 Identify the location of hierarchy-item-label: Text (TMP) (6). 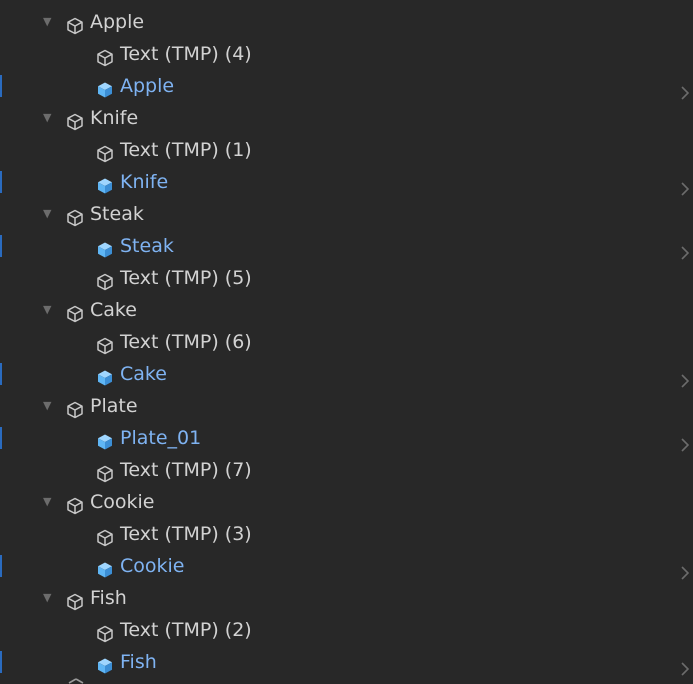
(186, 342).